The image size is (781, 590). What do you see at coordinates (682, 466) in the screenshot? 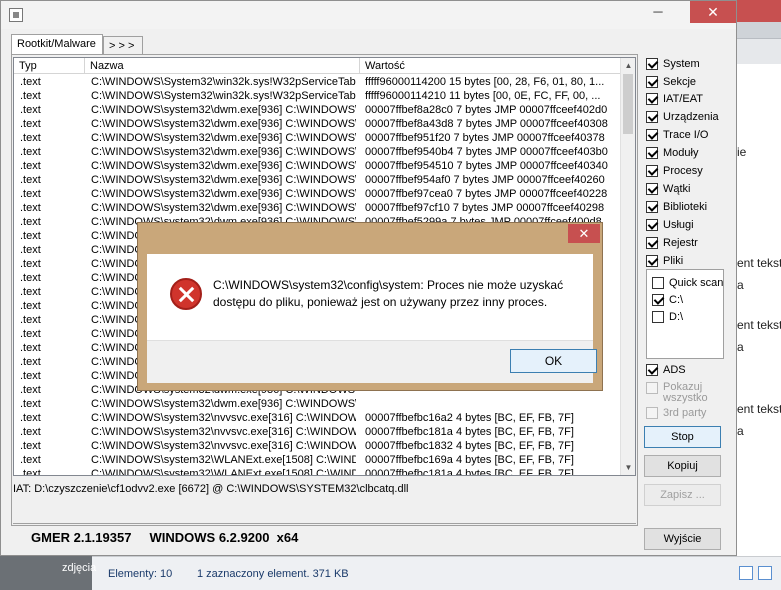
I see `copy-button: Kopiuj` at bounding box center [682, 466].